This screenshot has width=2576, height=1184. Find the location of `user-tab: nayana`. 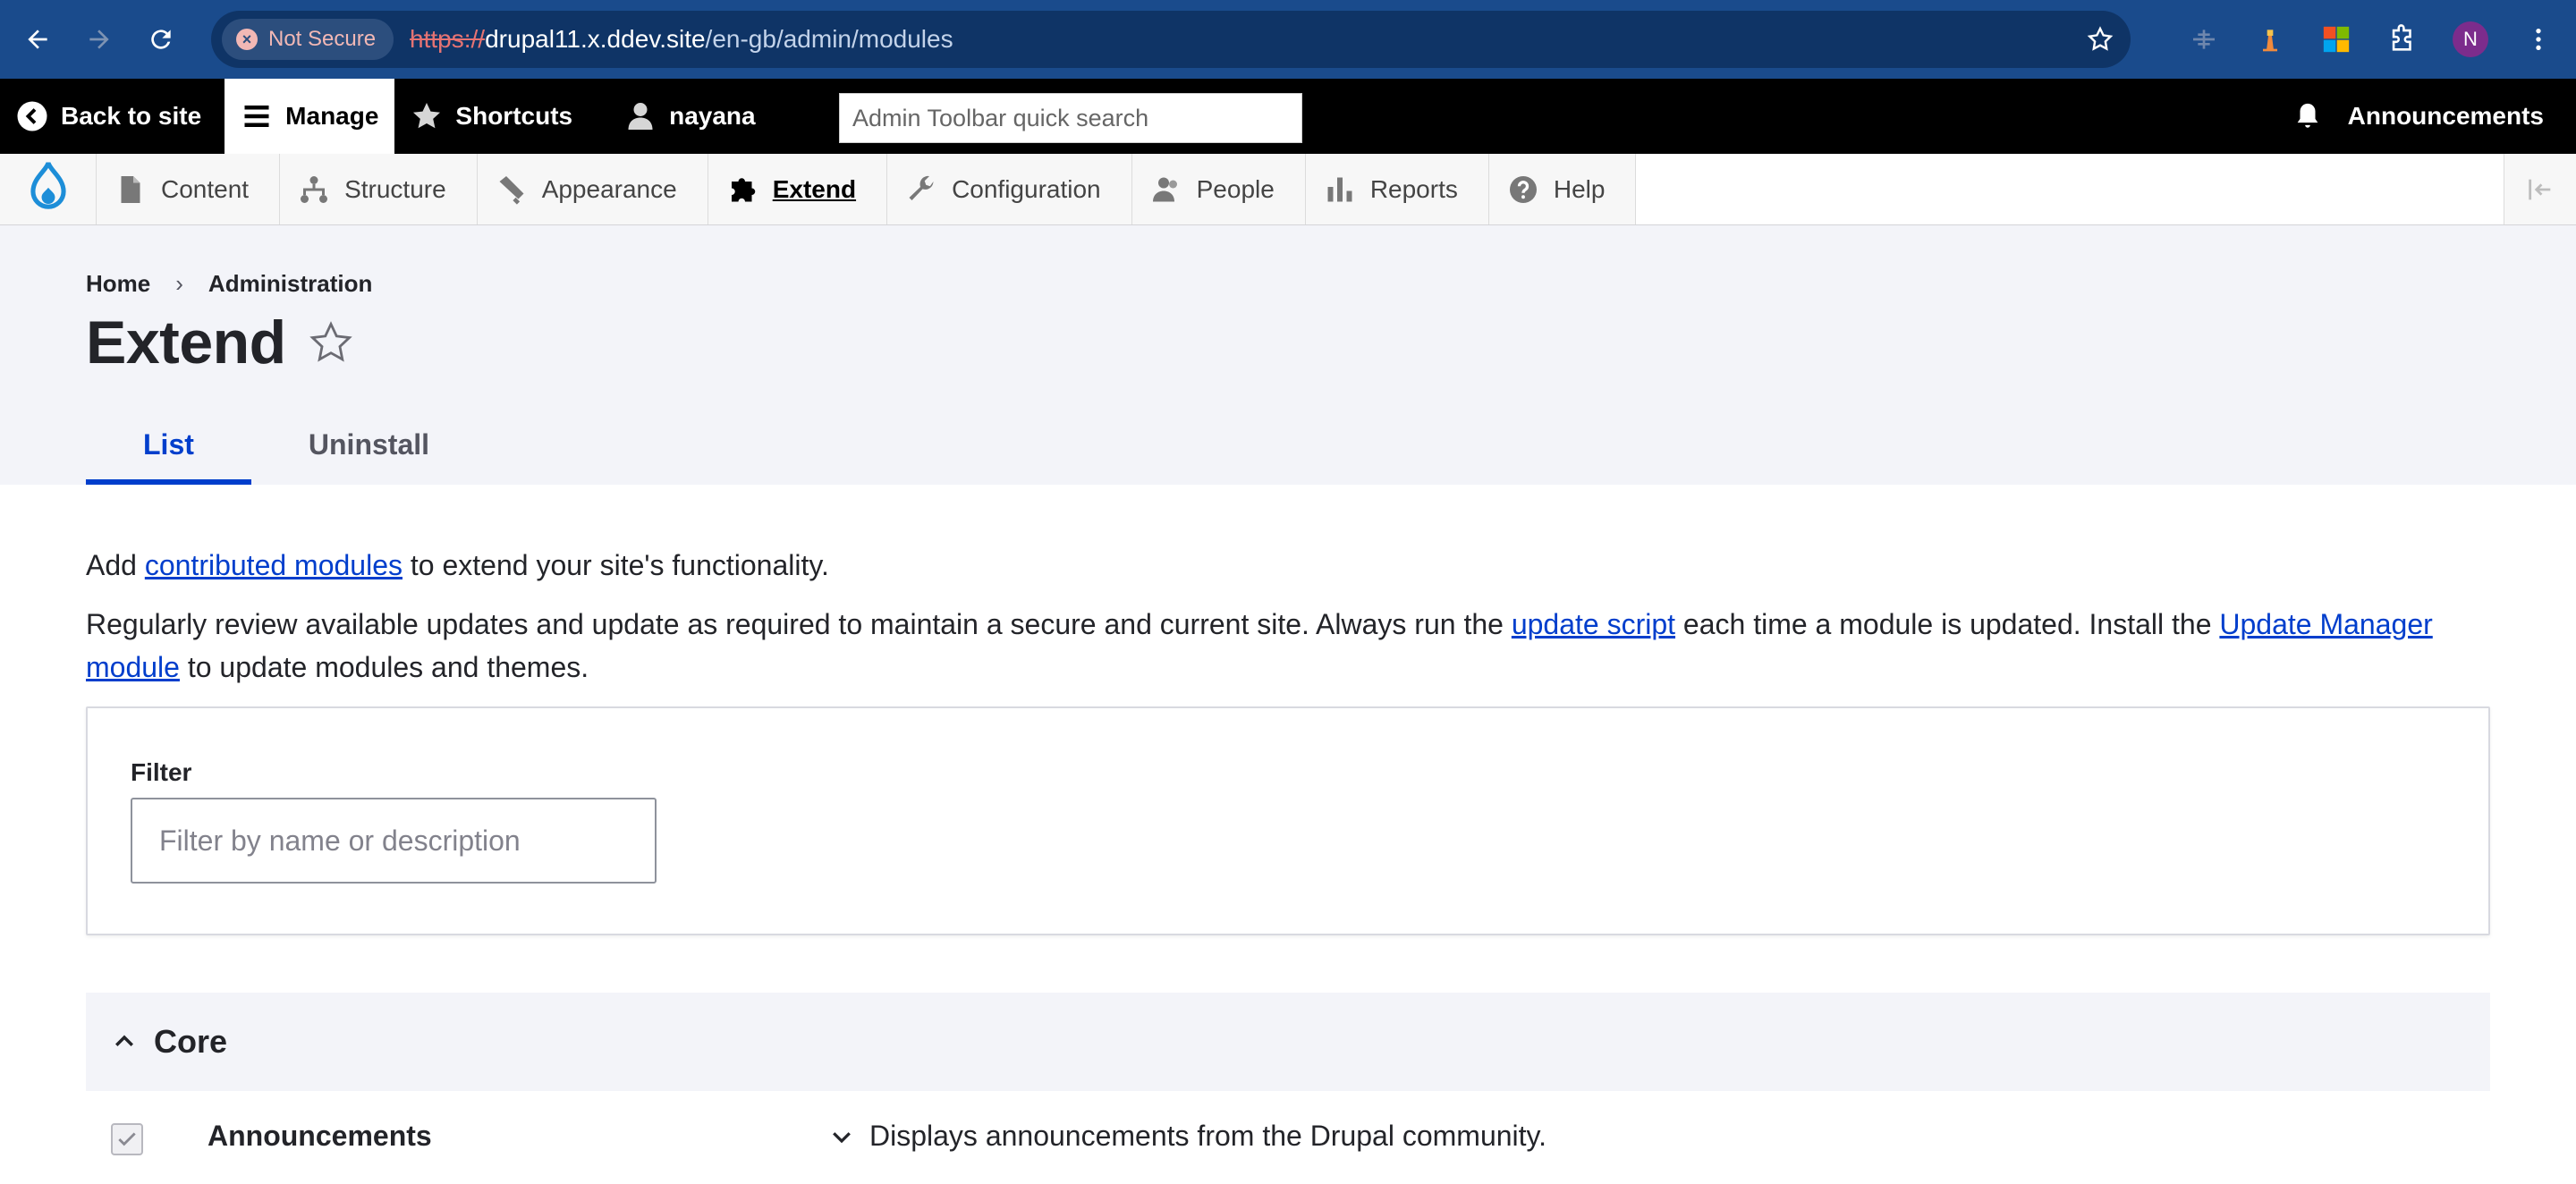

user-tab: nayana is located at coordinates (690, 116).